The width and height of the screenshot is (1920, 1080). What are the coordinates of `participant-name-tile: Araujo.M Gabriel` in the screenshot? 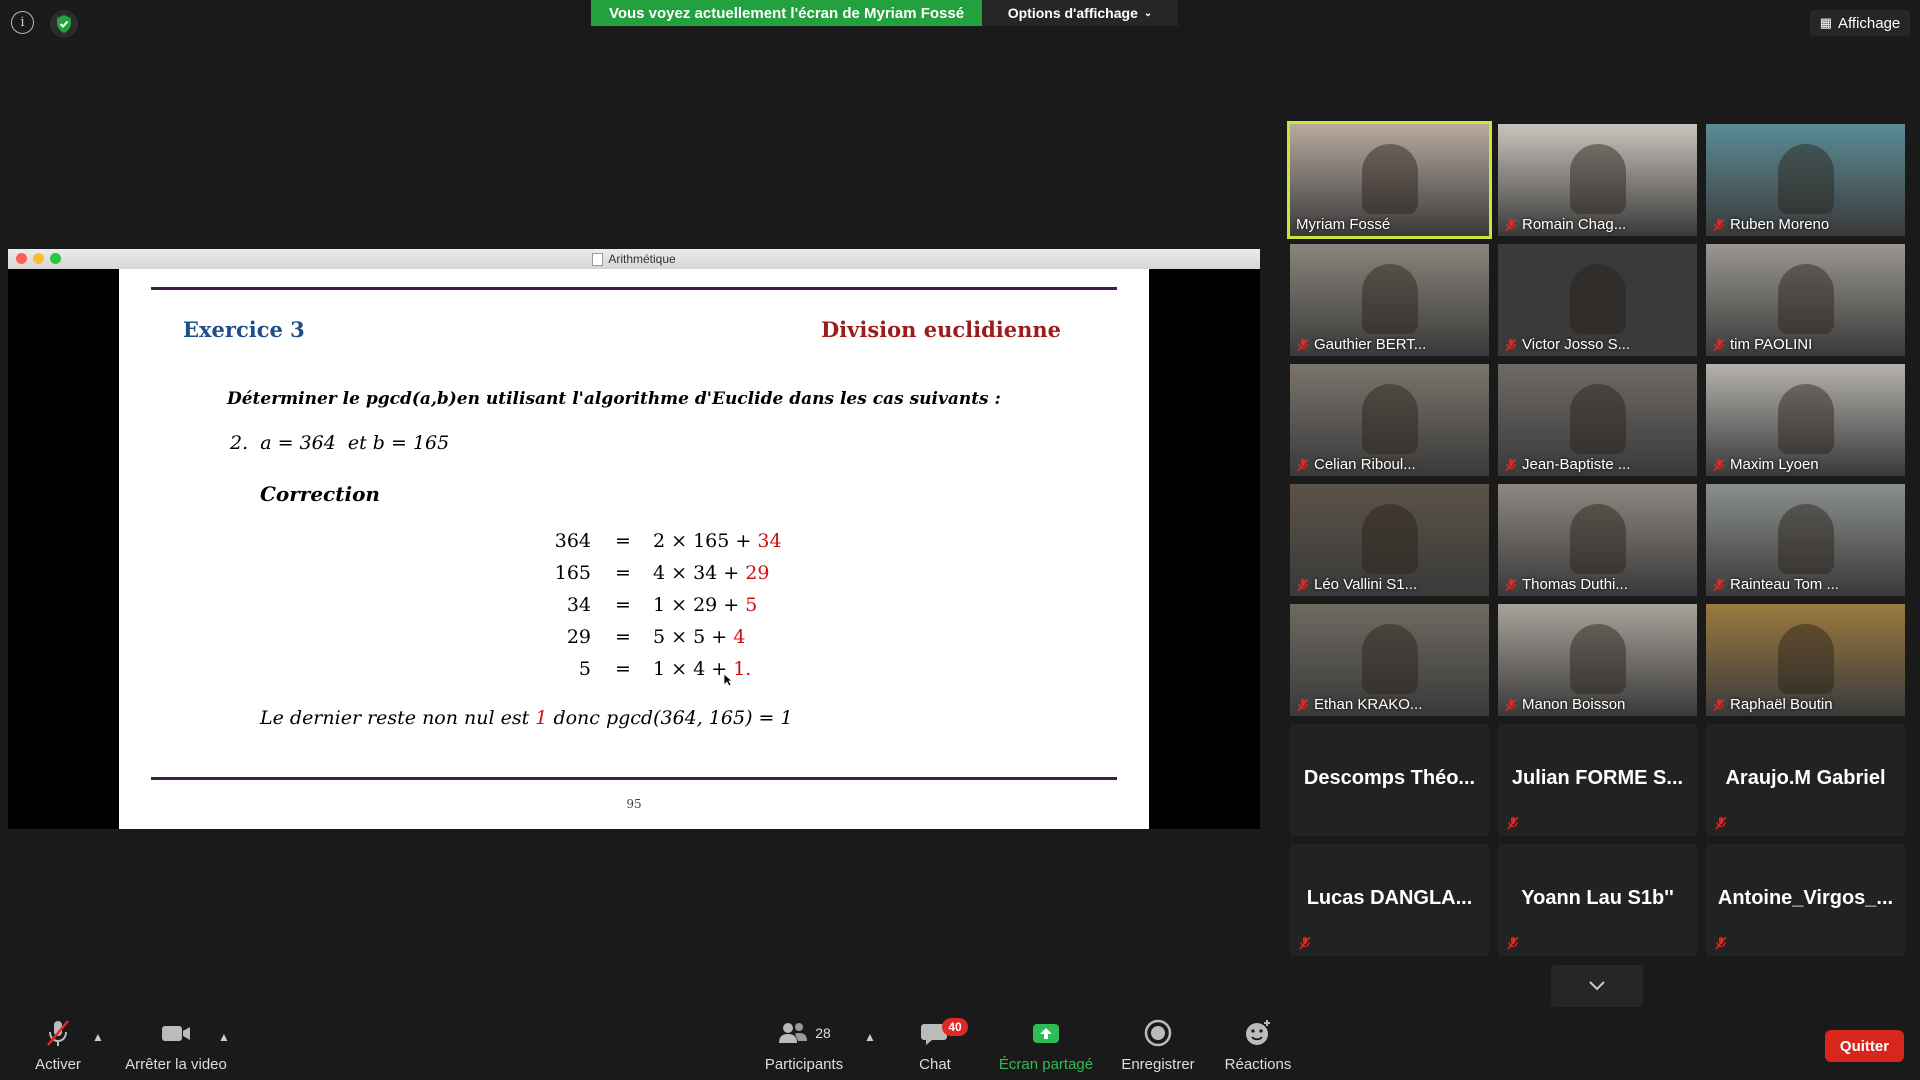 It's located at (1805, 780).